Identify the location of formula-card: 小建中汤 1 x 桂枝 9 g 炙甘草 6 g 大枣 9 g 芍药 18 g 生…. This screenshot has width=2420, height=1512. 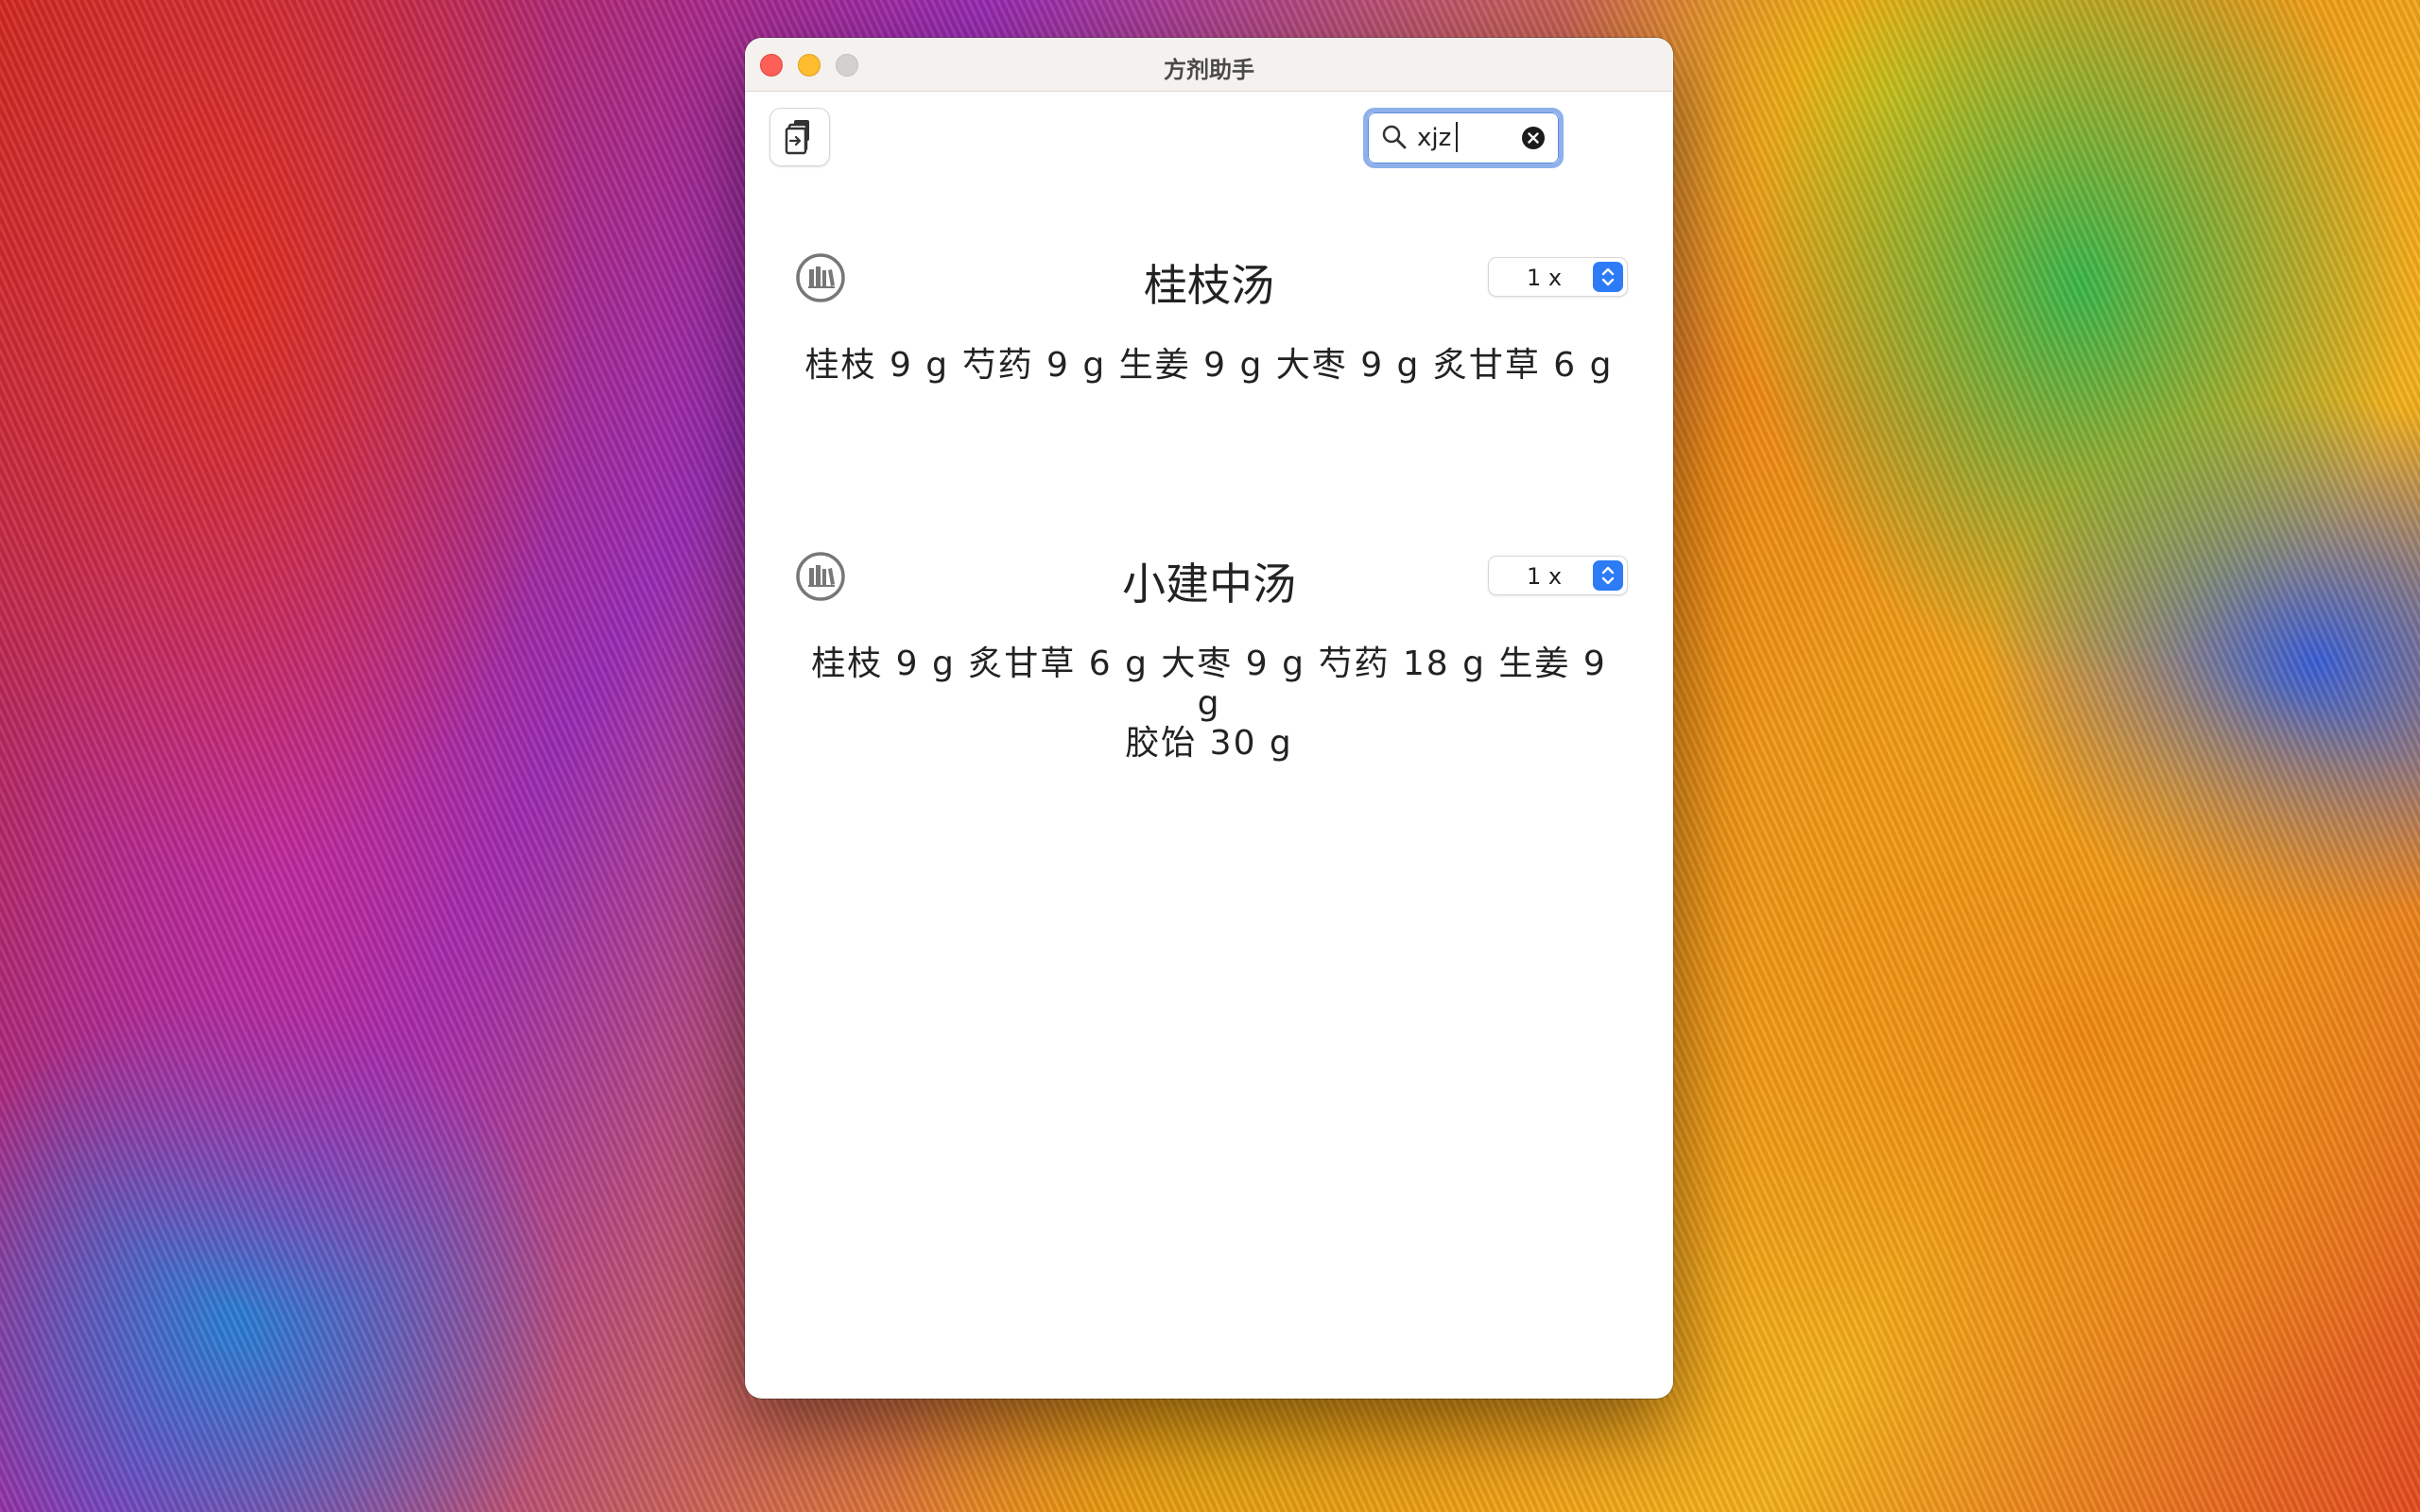
(1209, 635).